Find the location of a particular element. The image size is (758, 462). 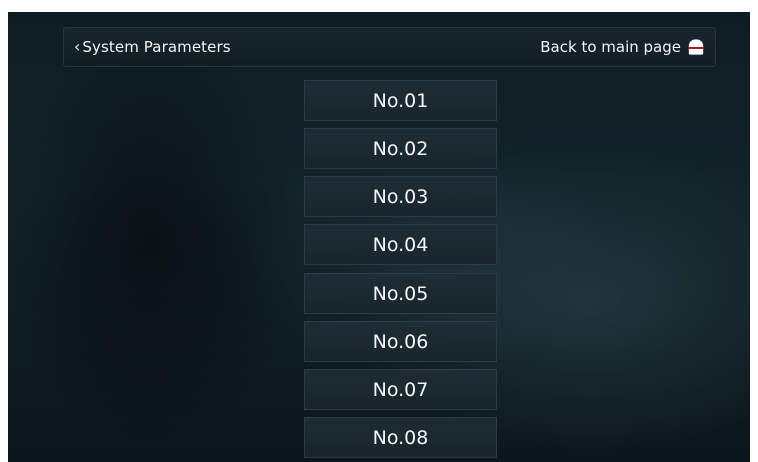

frame-left is located at coordinates (4, 231).